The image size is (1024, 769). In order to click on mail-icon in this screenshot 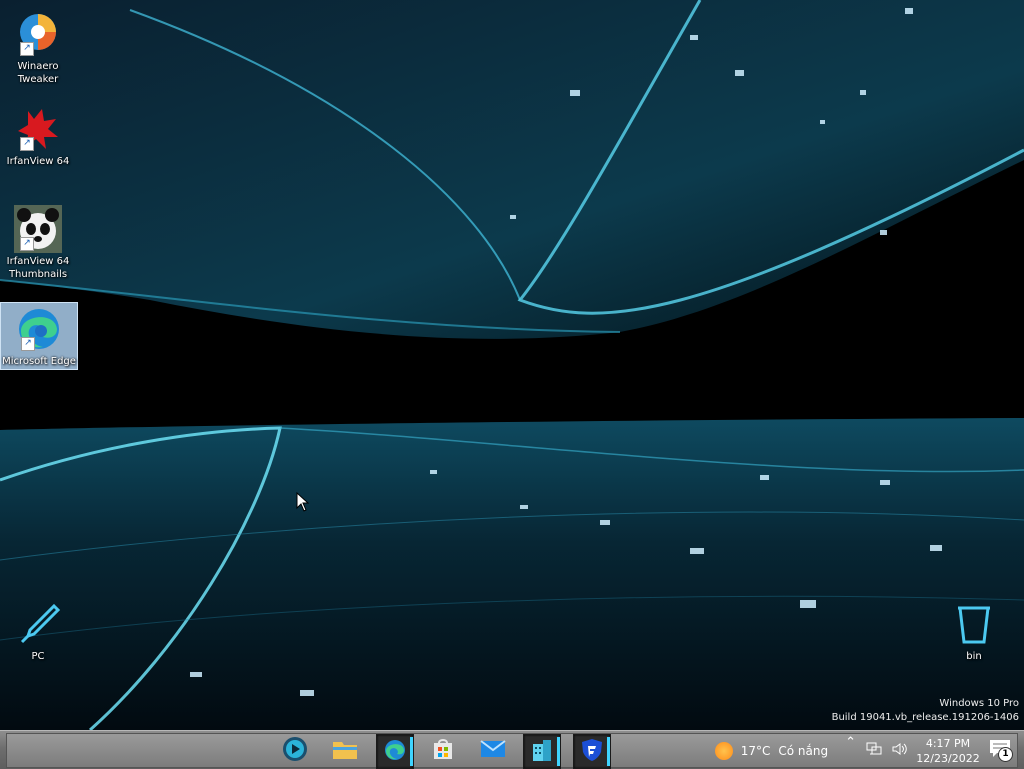, I will do `click(493, 751)`.